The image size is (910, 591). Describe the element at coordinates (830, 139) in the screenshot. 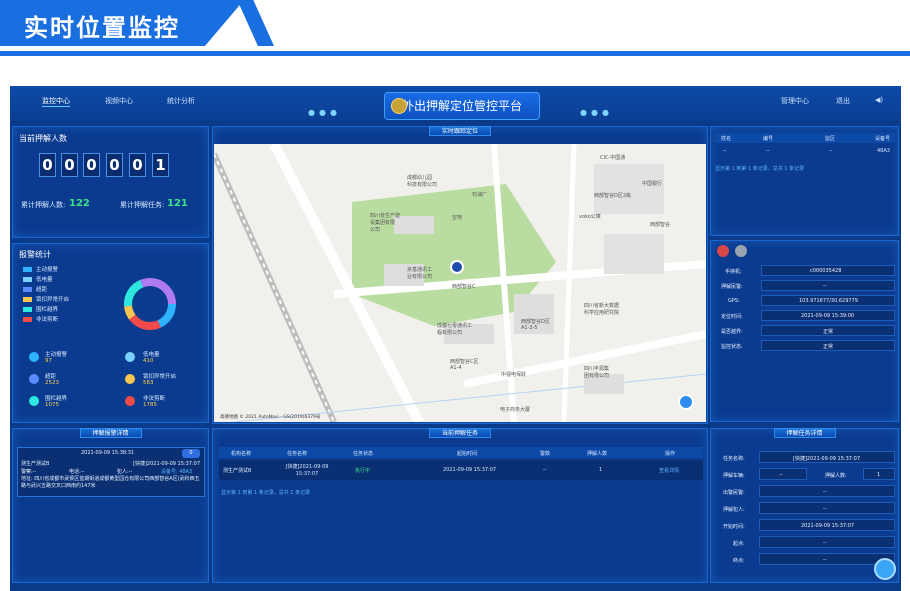

I see `th-area: 监区` at that location.